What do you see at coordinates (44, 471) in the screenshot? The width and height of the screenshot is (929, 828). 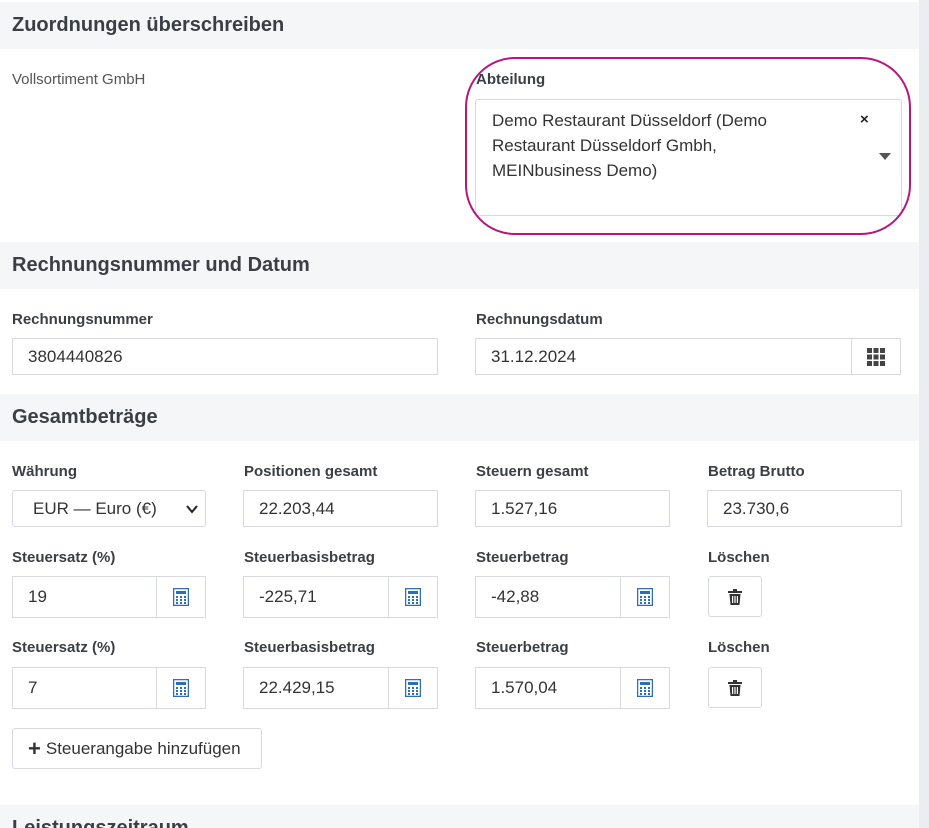 I see `waehrung-label: Währung` at bounding box center [44, 471].